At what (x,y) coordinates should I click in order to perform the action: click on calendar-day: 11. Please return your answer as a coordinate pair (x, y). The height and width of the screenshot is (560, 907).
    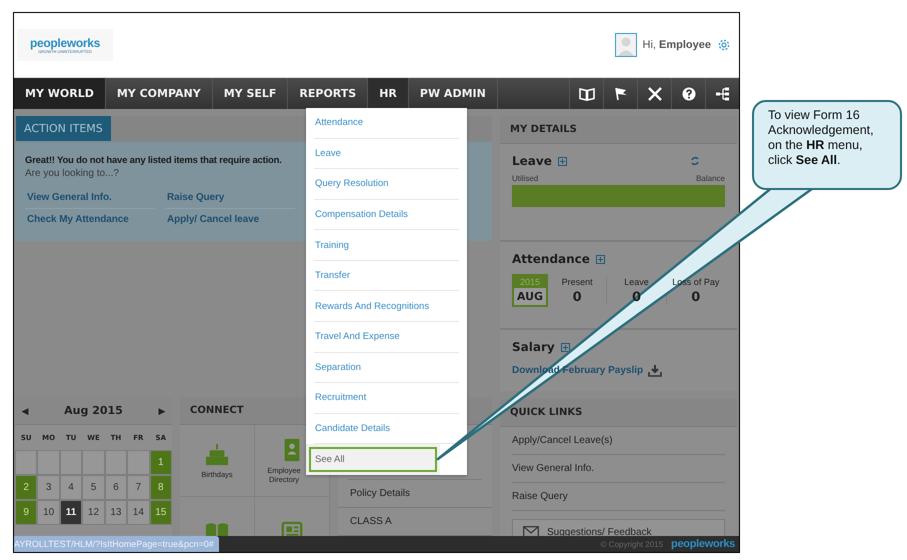
    Looking at the image, I should click on (71, 512).